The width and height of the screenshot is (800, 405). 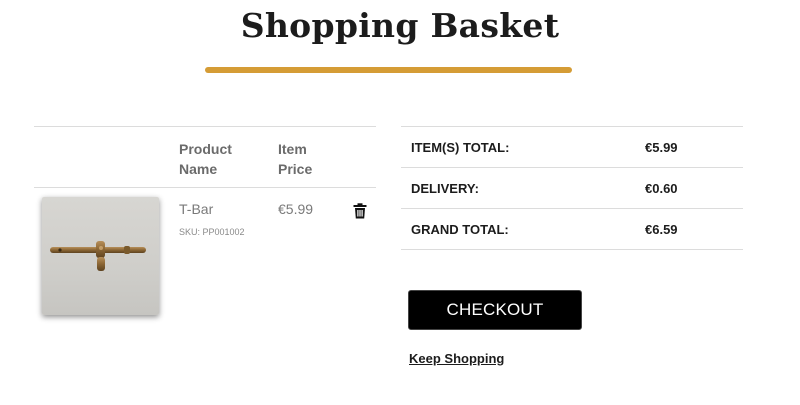 What do you see at coordinates (661, 188) in the screenshot?
I see `delivery-value: €0.60` at bounding box center [661, 188].